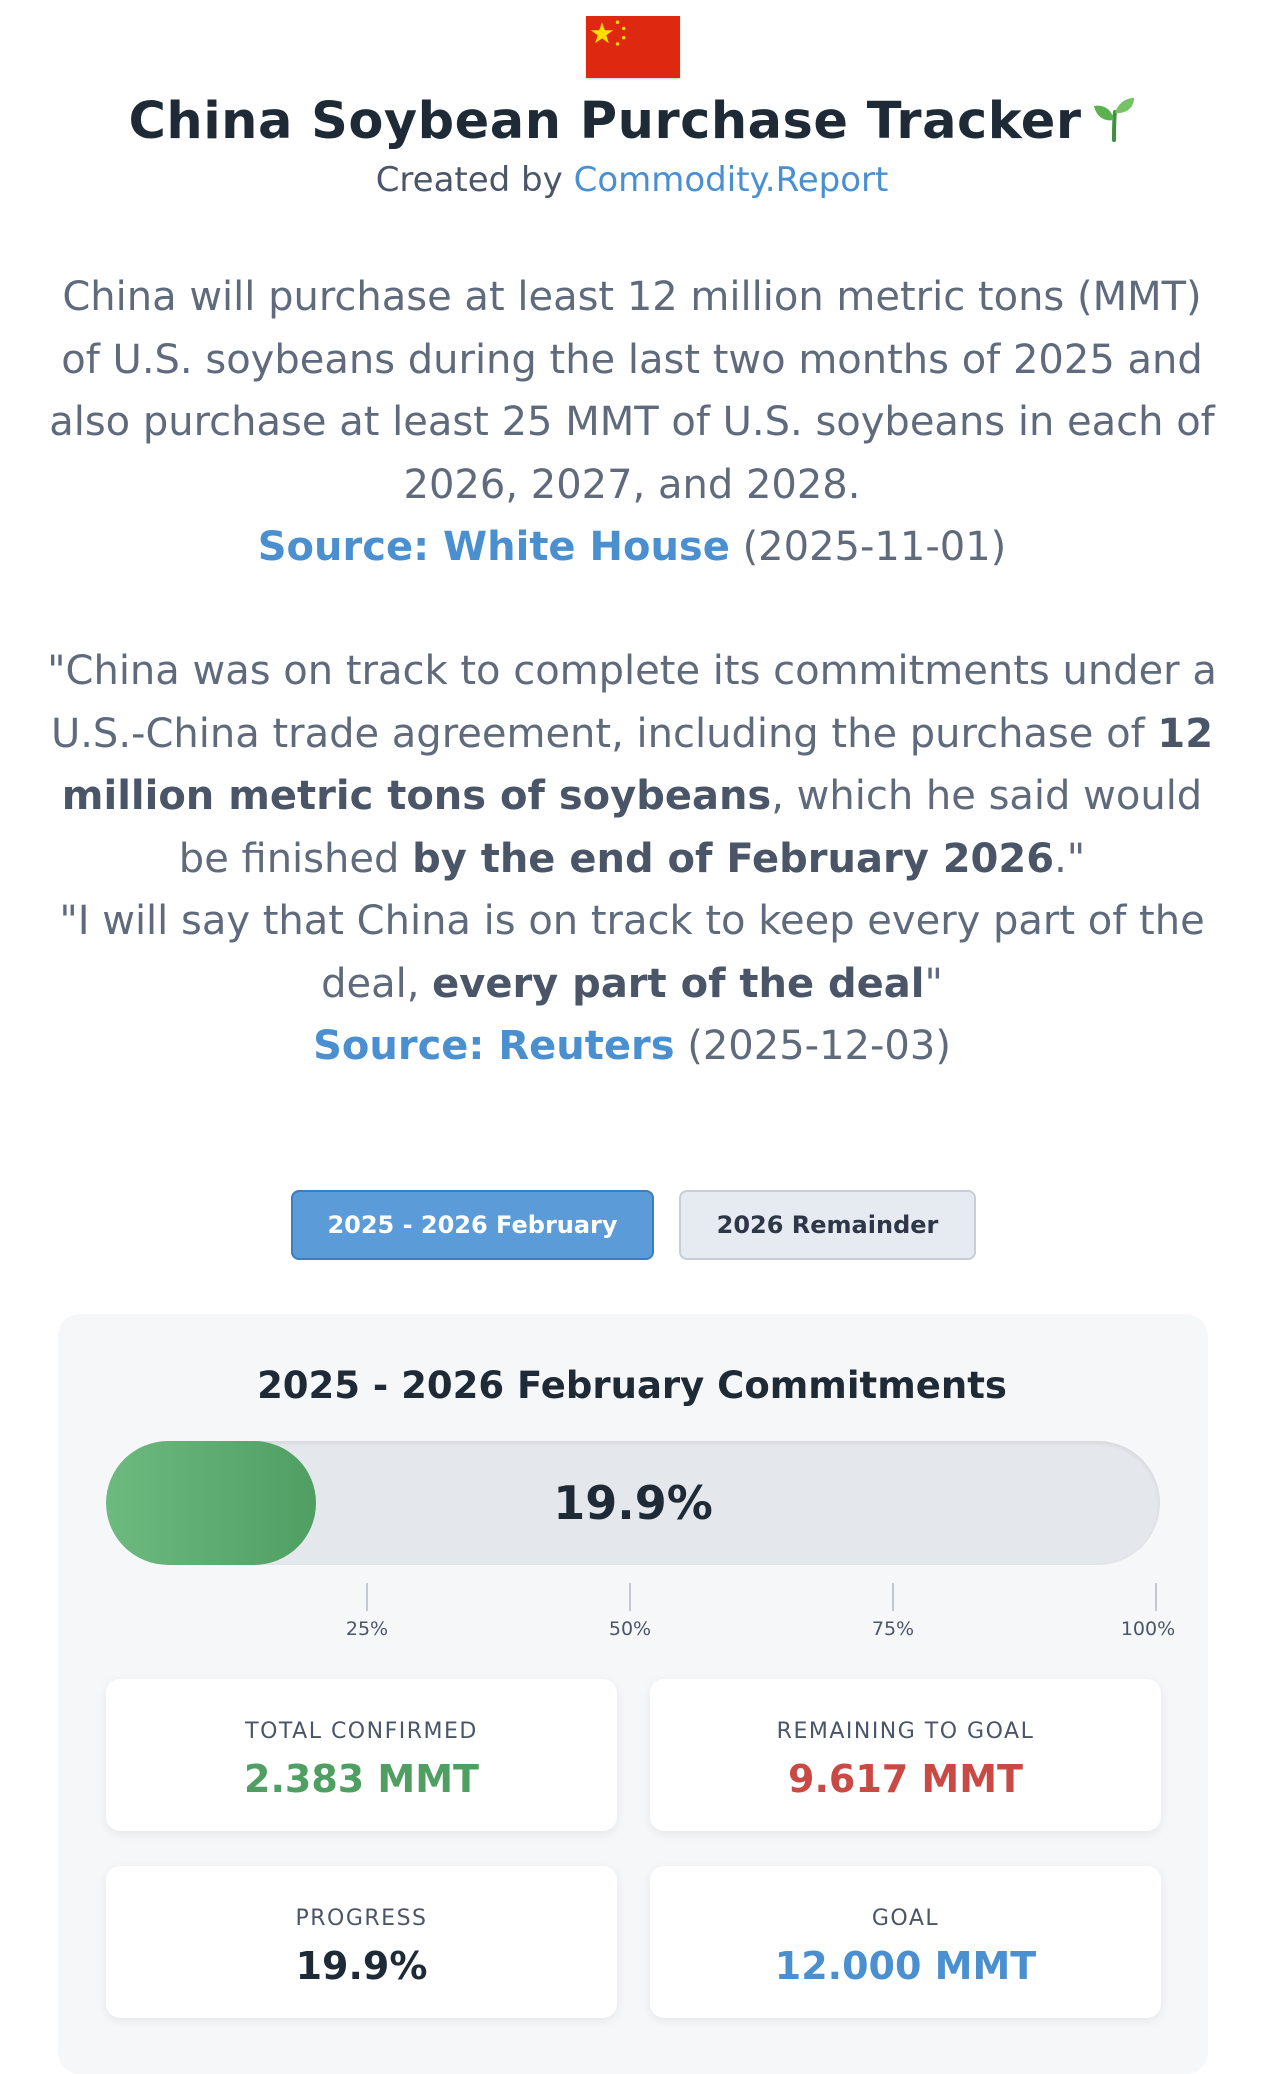  What do you see at coordinates (1114, 125) in the screenshot?
I see `seedling-icon` at bounding box center [1114, 125].